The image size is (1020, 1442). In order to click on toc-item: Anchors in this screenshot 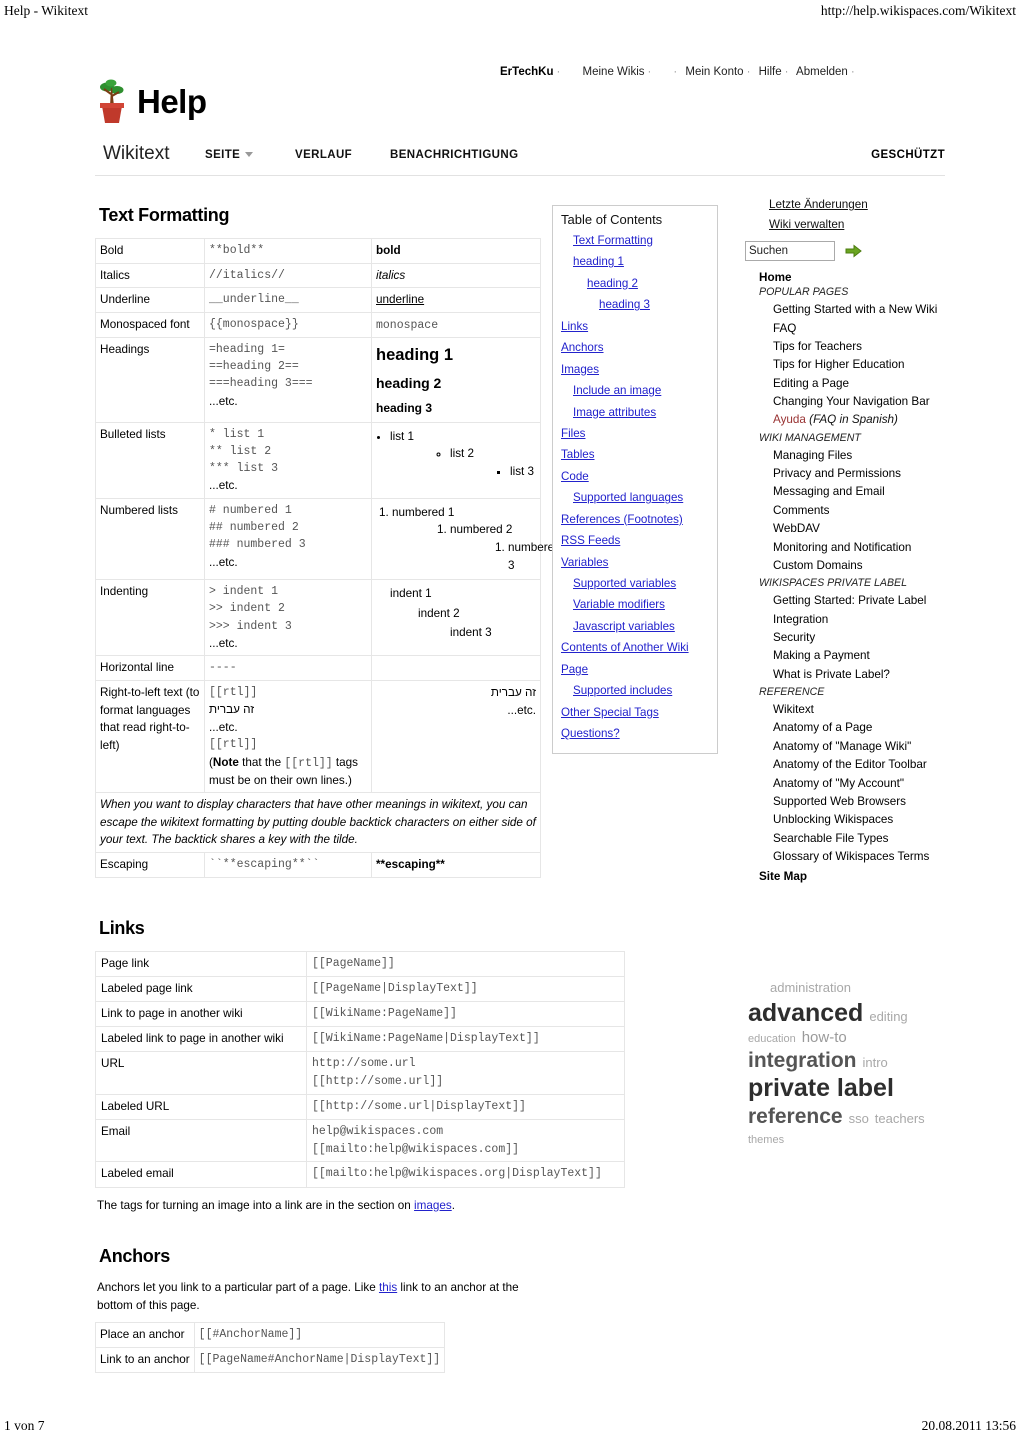, I will do `click(635, 347)`.